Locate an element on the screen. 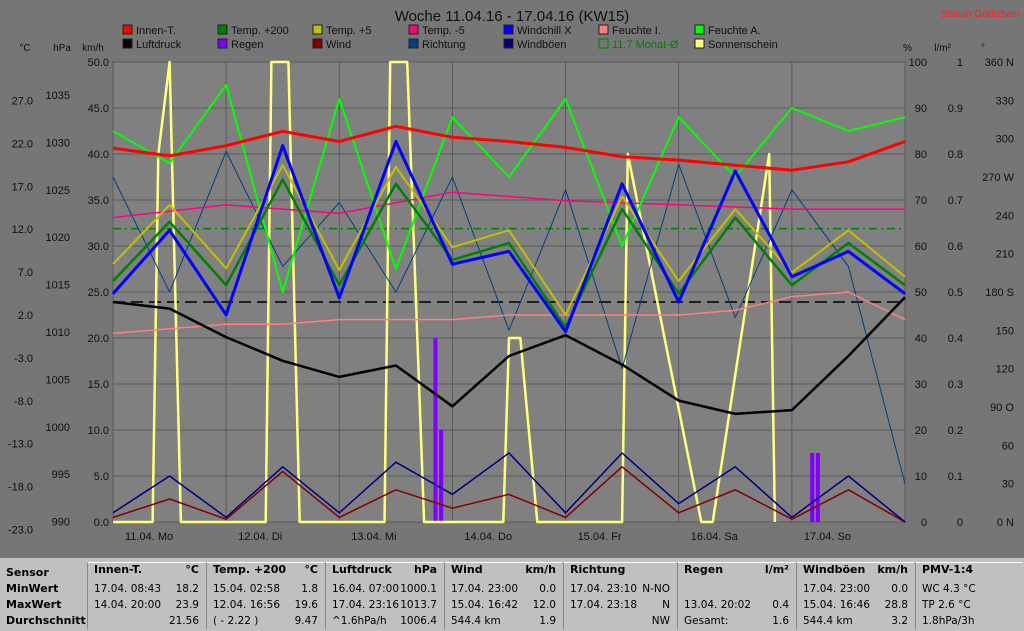  stats-cell-time: 12.04. 16:56 is located at coordinates (246, 605).